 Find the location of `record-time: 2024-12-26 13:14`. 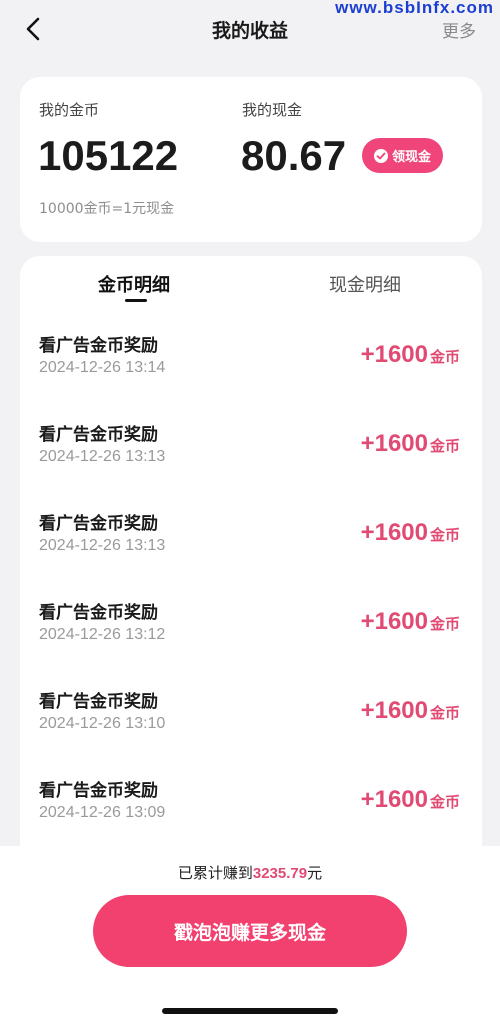

record-time: 2024-12-26 13:14 is located at coordinates (102, 367).